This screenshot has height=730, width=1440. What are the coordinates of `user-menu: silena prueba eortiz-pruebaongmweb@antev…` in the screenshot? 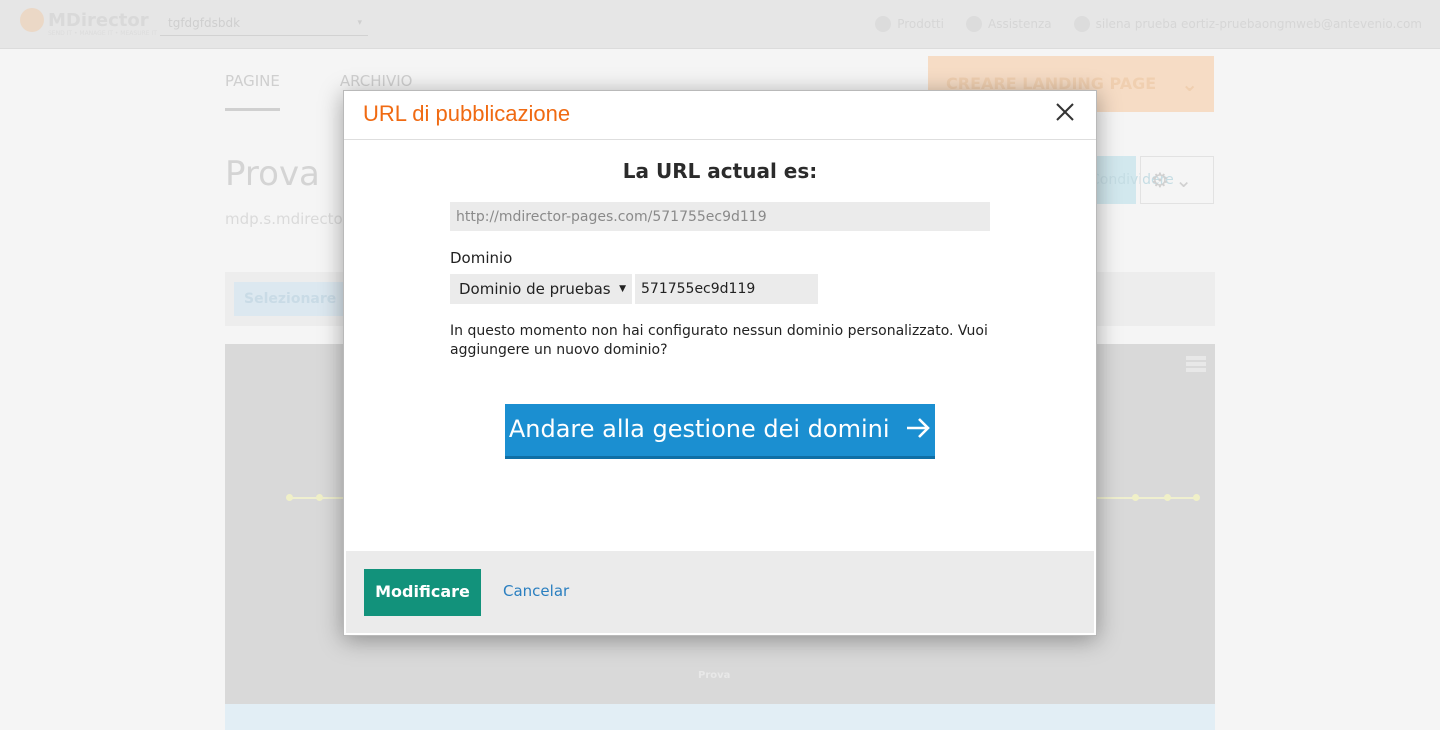 It's located at (1247, 24).